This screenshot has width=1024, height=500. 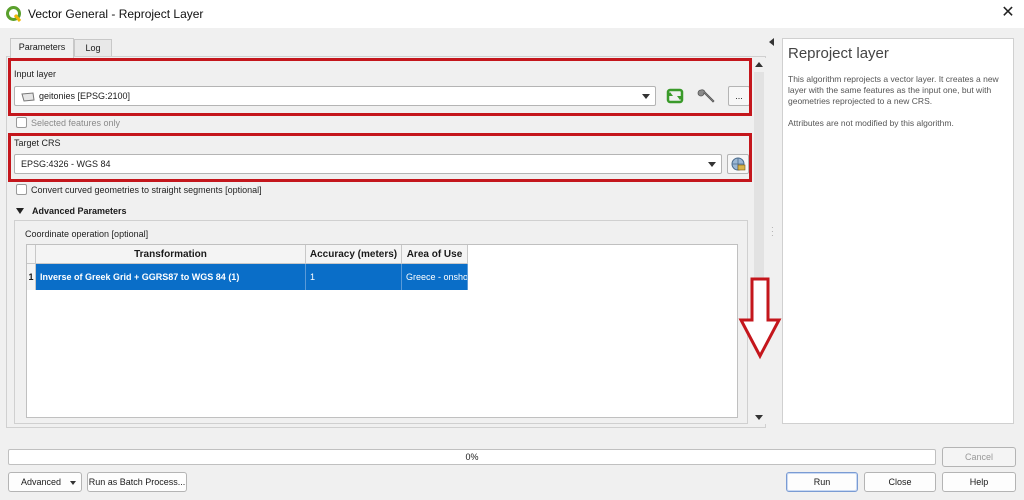 I want to click on chevron-down-icon, so click(x=73, y=483).